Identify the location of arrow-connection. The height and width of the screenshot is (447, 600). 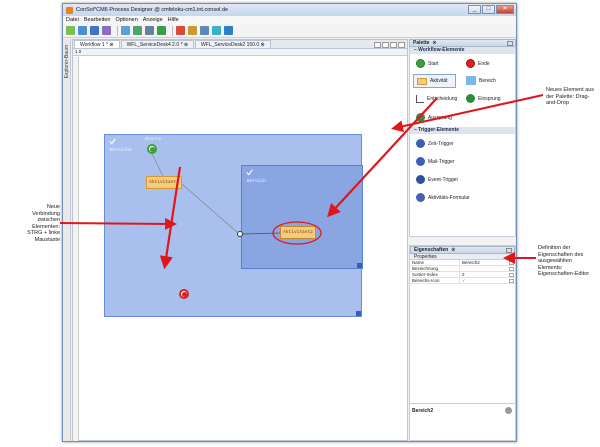
(118, 223).